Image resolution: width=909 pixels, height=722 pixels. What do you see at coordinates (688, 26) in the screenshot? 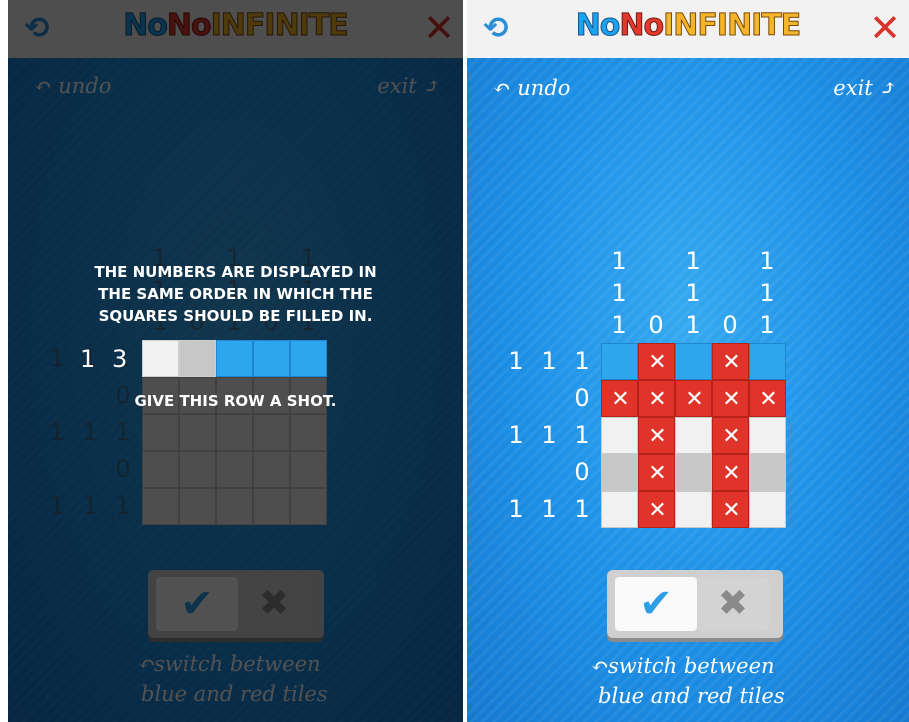
I see `game-logo: NoNoINFINITE` at bounding box center [688, 26].